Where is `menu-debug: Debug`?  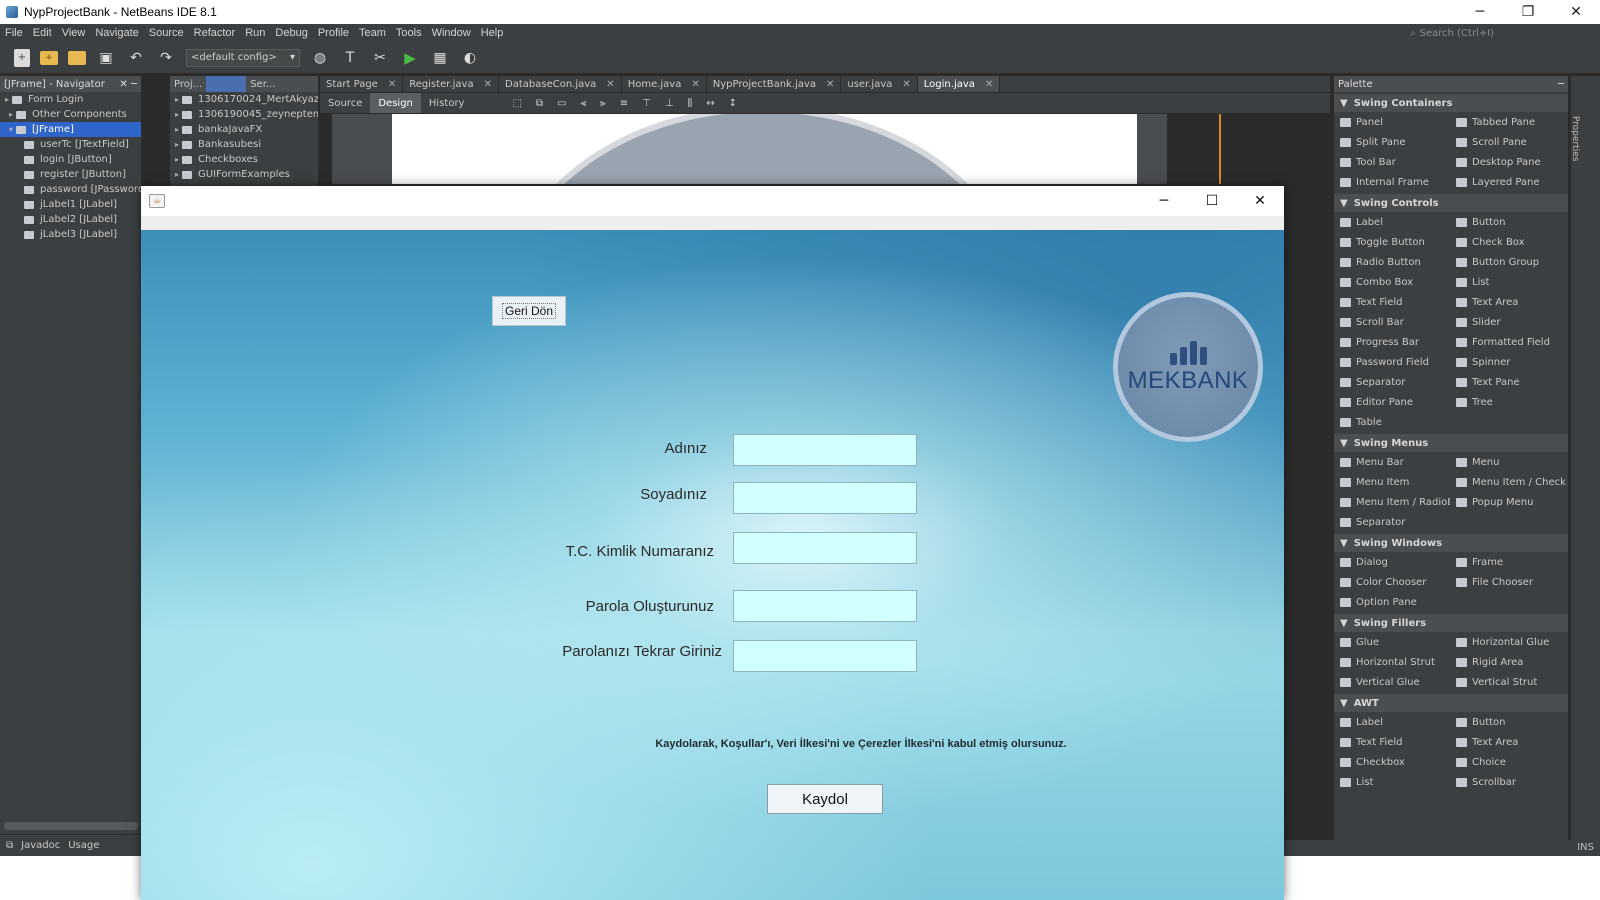
menu-debug: Debug is located at coordinates (291, 33).